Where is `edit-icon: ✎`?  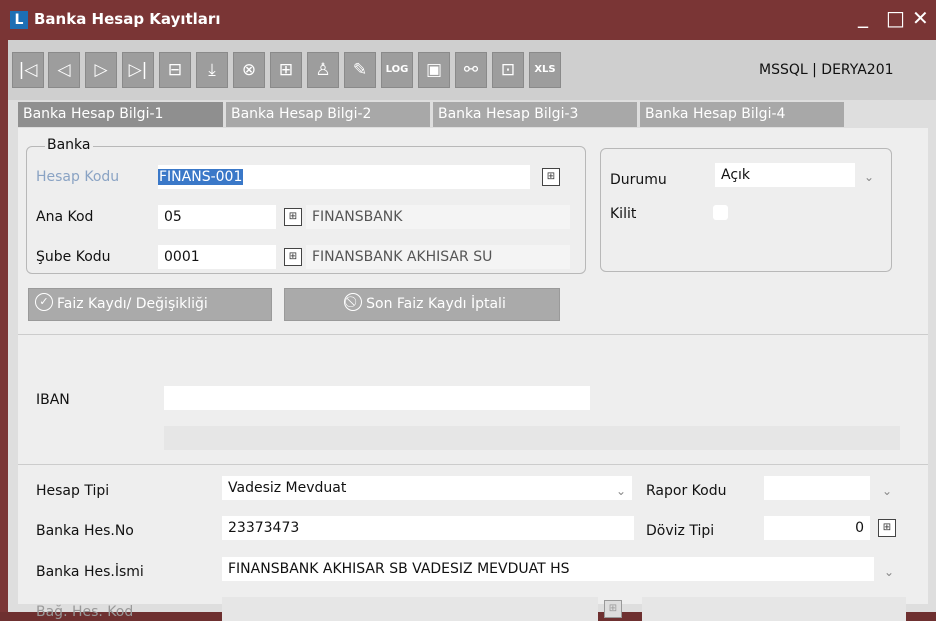 edit-icon: ✎ is located at coordinates (360, 70).